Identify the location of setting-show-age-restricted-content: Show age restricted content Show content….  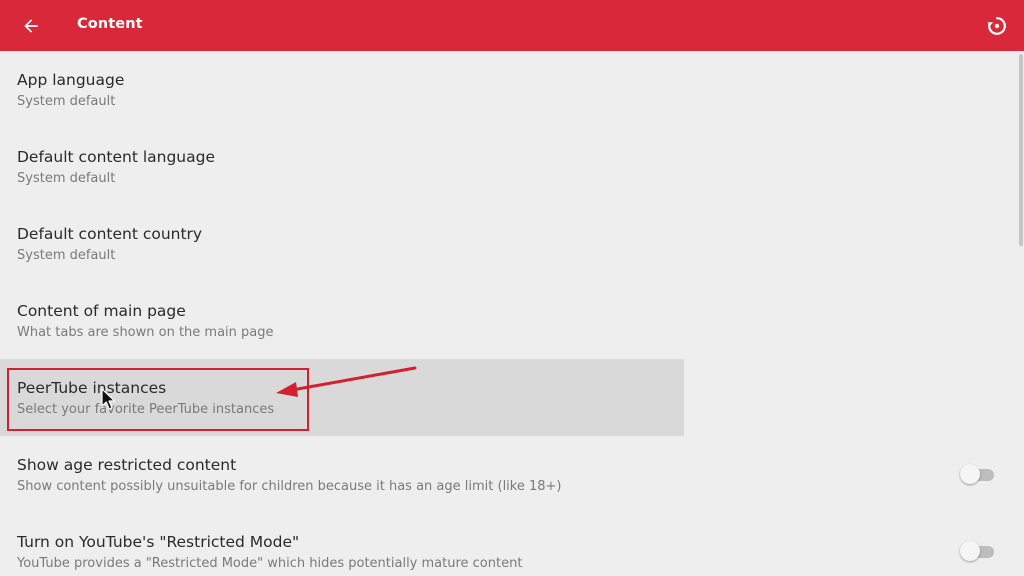
(512, 474).